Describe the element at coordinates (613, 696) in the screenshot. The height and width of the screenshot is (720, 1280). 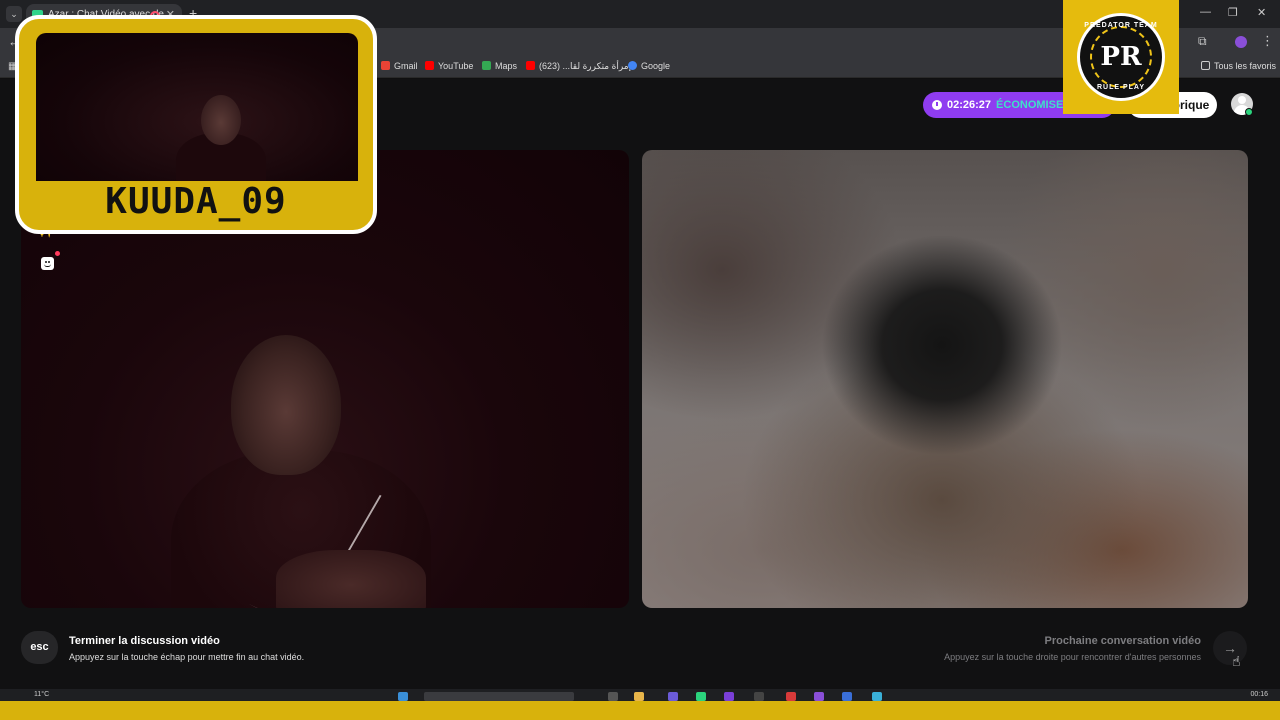
I see `task-view-icon` at that location.